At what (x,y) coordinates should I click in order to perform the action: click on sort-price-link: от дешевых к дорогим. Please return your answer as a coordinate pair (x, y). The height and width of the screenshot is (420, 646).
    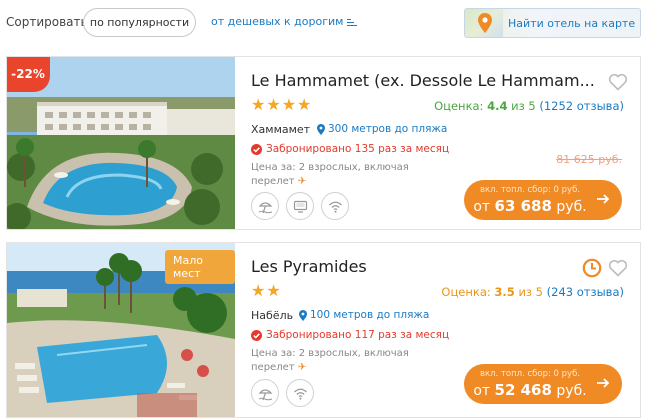
    Looking at the image, I should click on (284, 21).